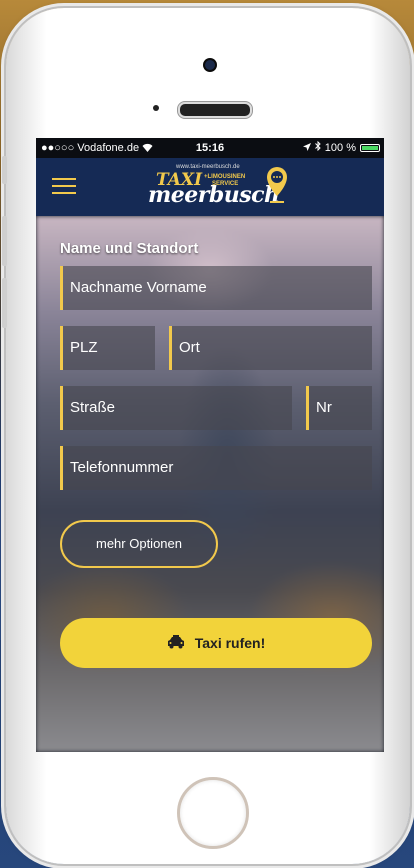 The image size is (414, 868). I want to click on call-taxi-button: Taxi rufen!, so click(216, 643).